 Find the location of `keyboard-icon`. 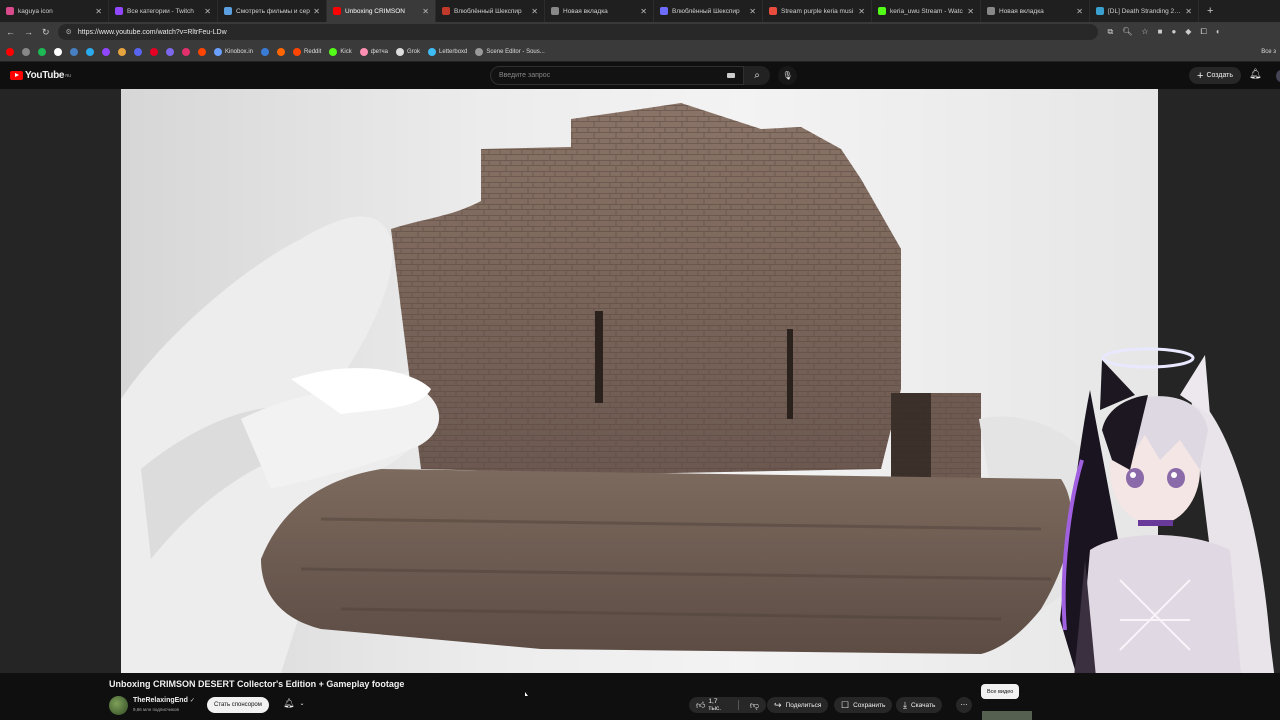

keyboard-icon is located at coordinates (731, 75).